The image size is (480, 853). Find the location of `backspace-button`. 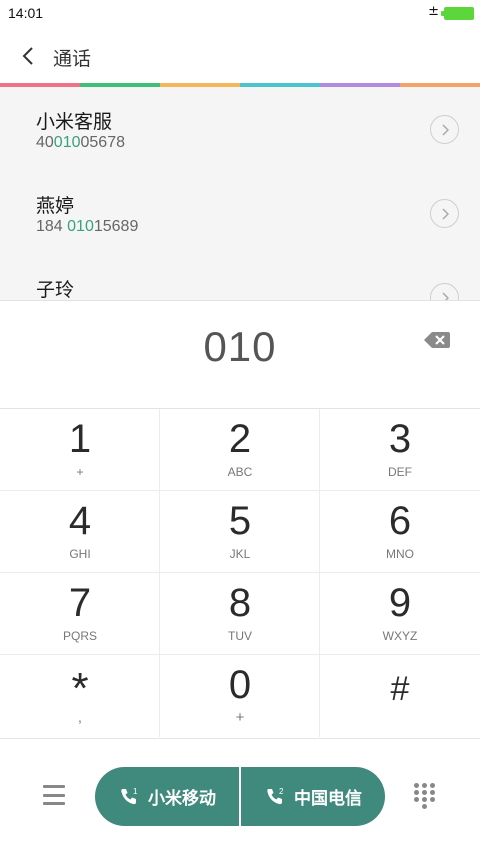

backspace-button is located at coordinates (437, 340).